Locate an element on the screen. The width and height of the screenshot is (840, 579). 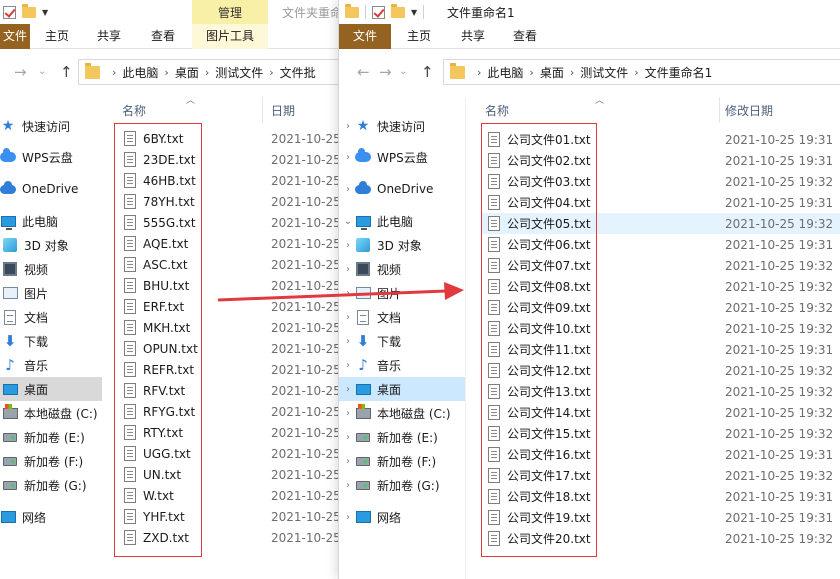
forward-arrow-icon: → is located at coordinates (20, 72).